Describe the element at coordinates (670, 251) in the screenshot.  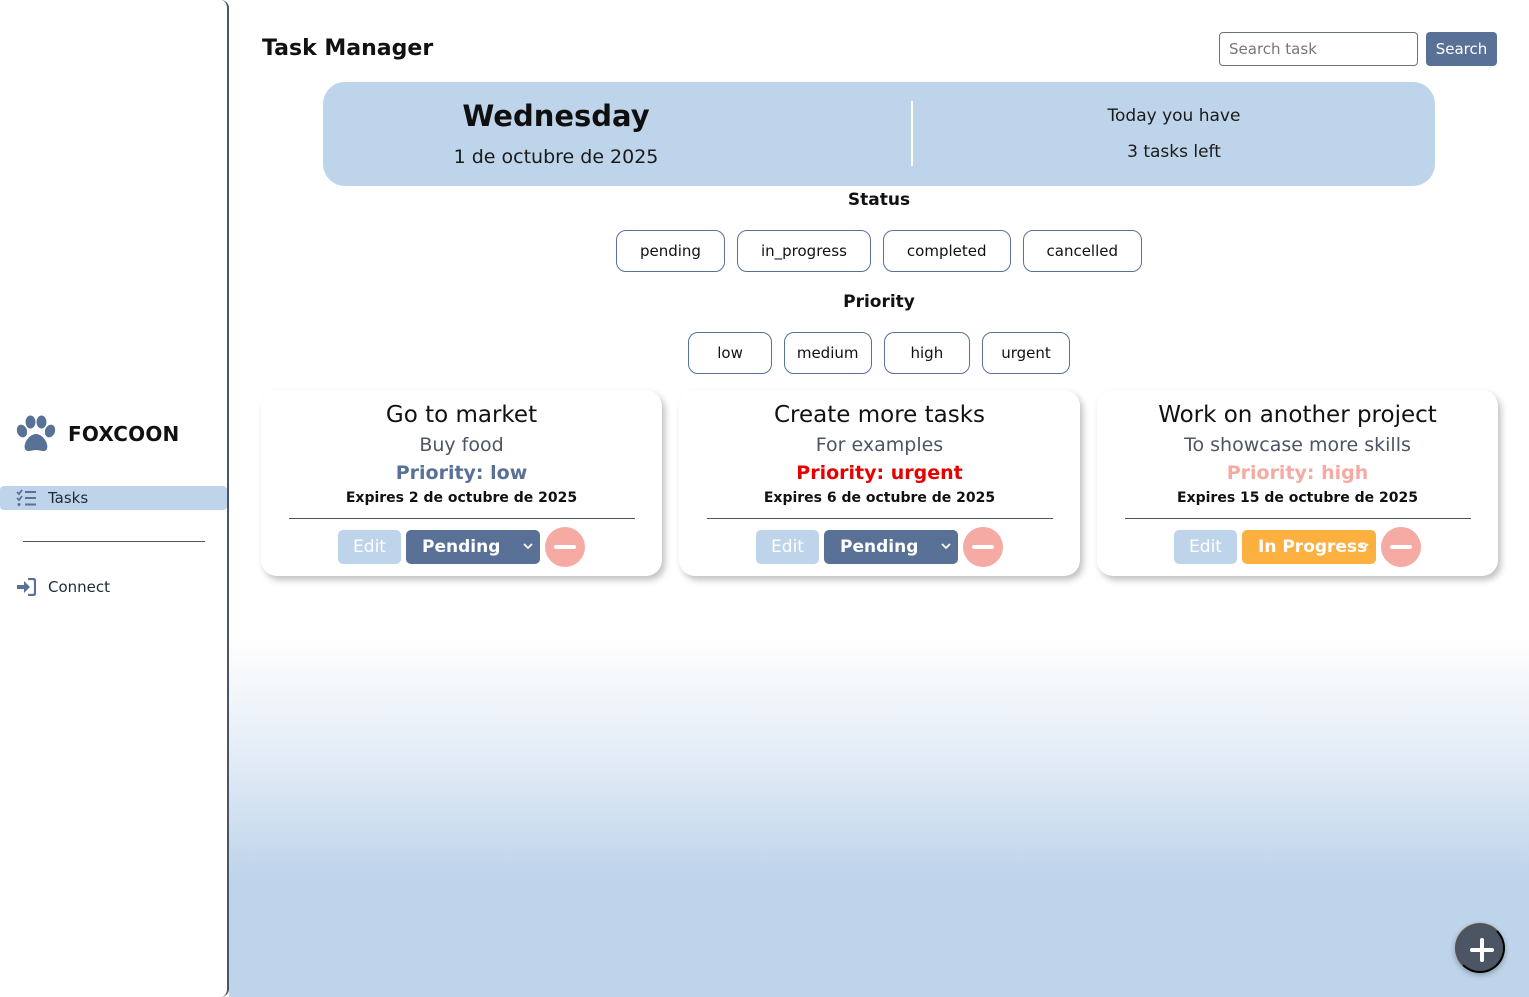
I see `status-chip-pending: pending` at that location.